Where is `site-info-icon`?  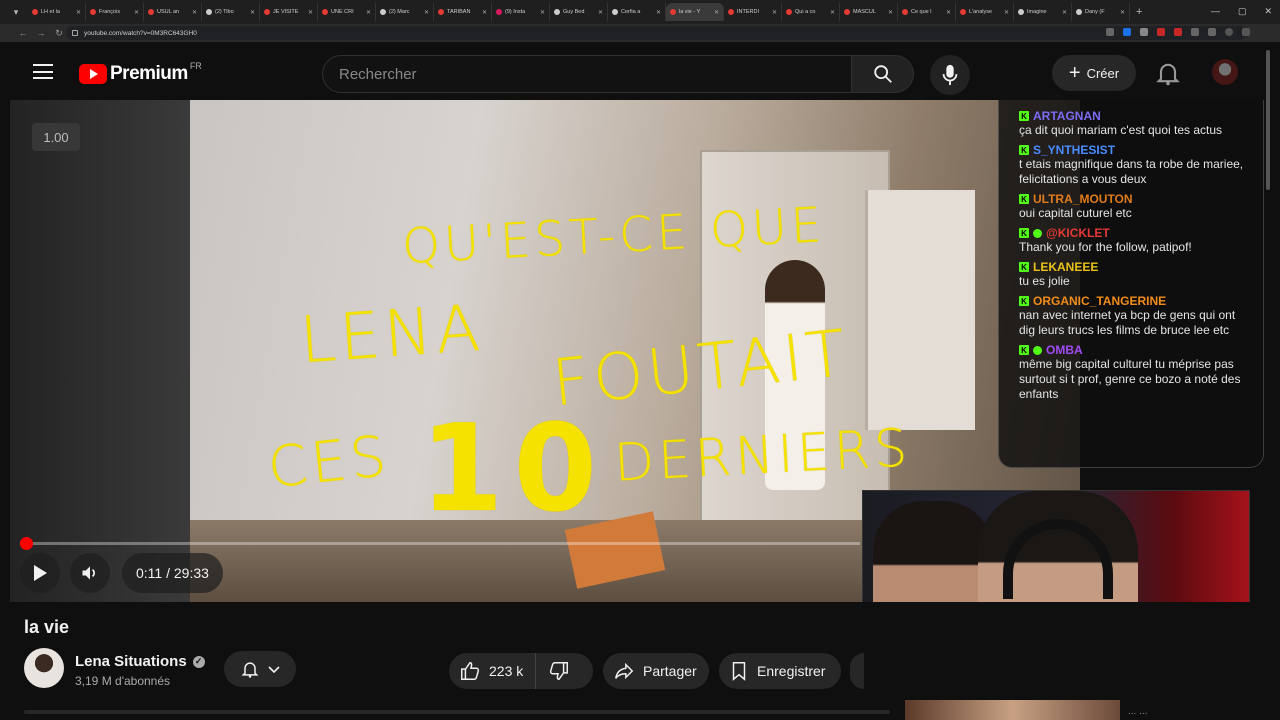 site-info-icon is located at coordinates (75, 33).